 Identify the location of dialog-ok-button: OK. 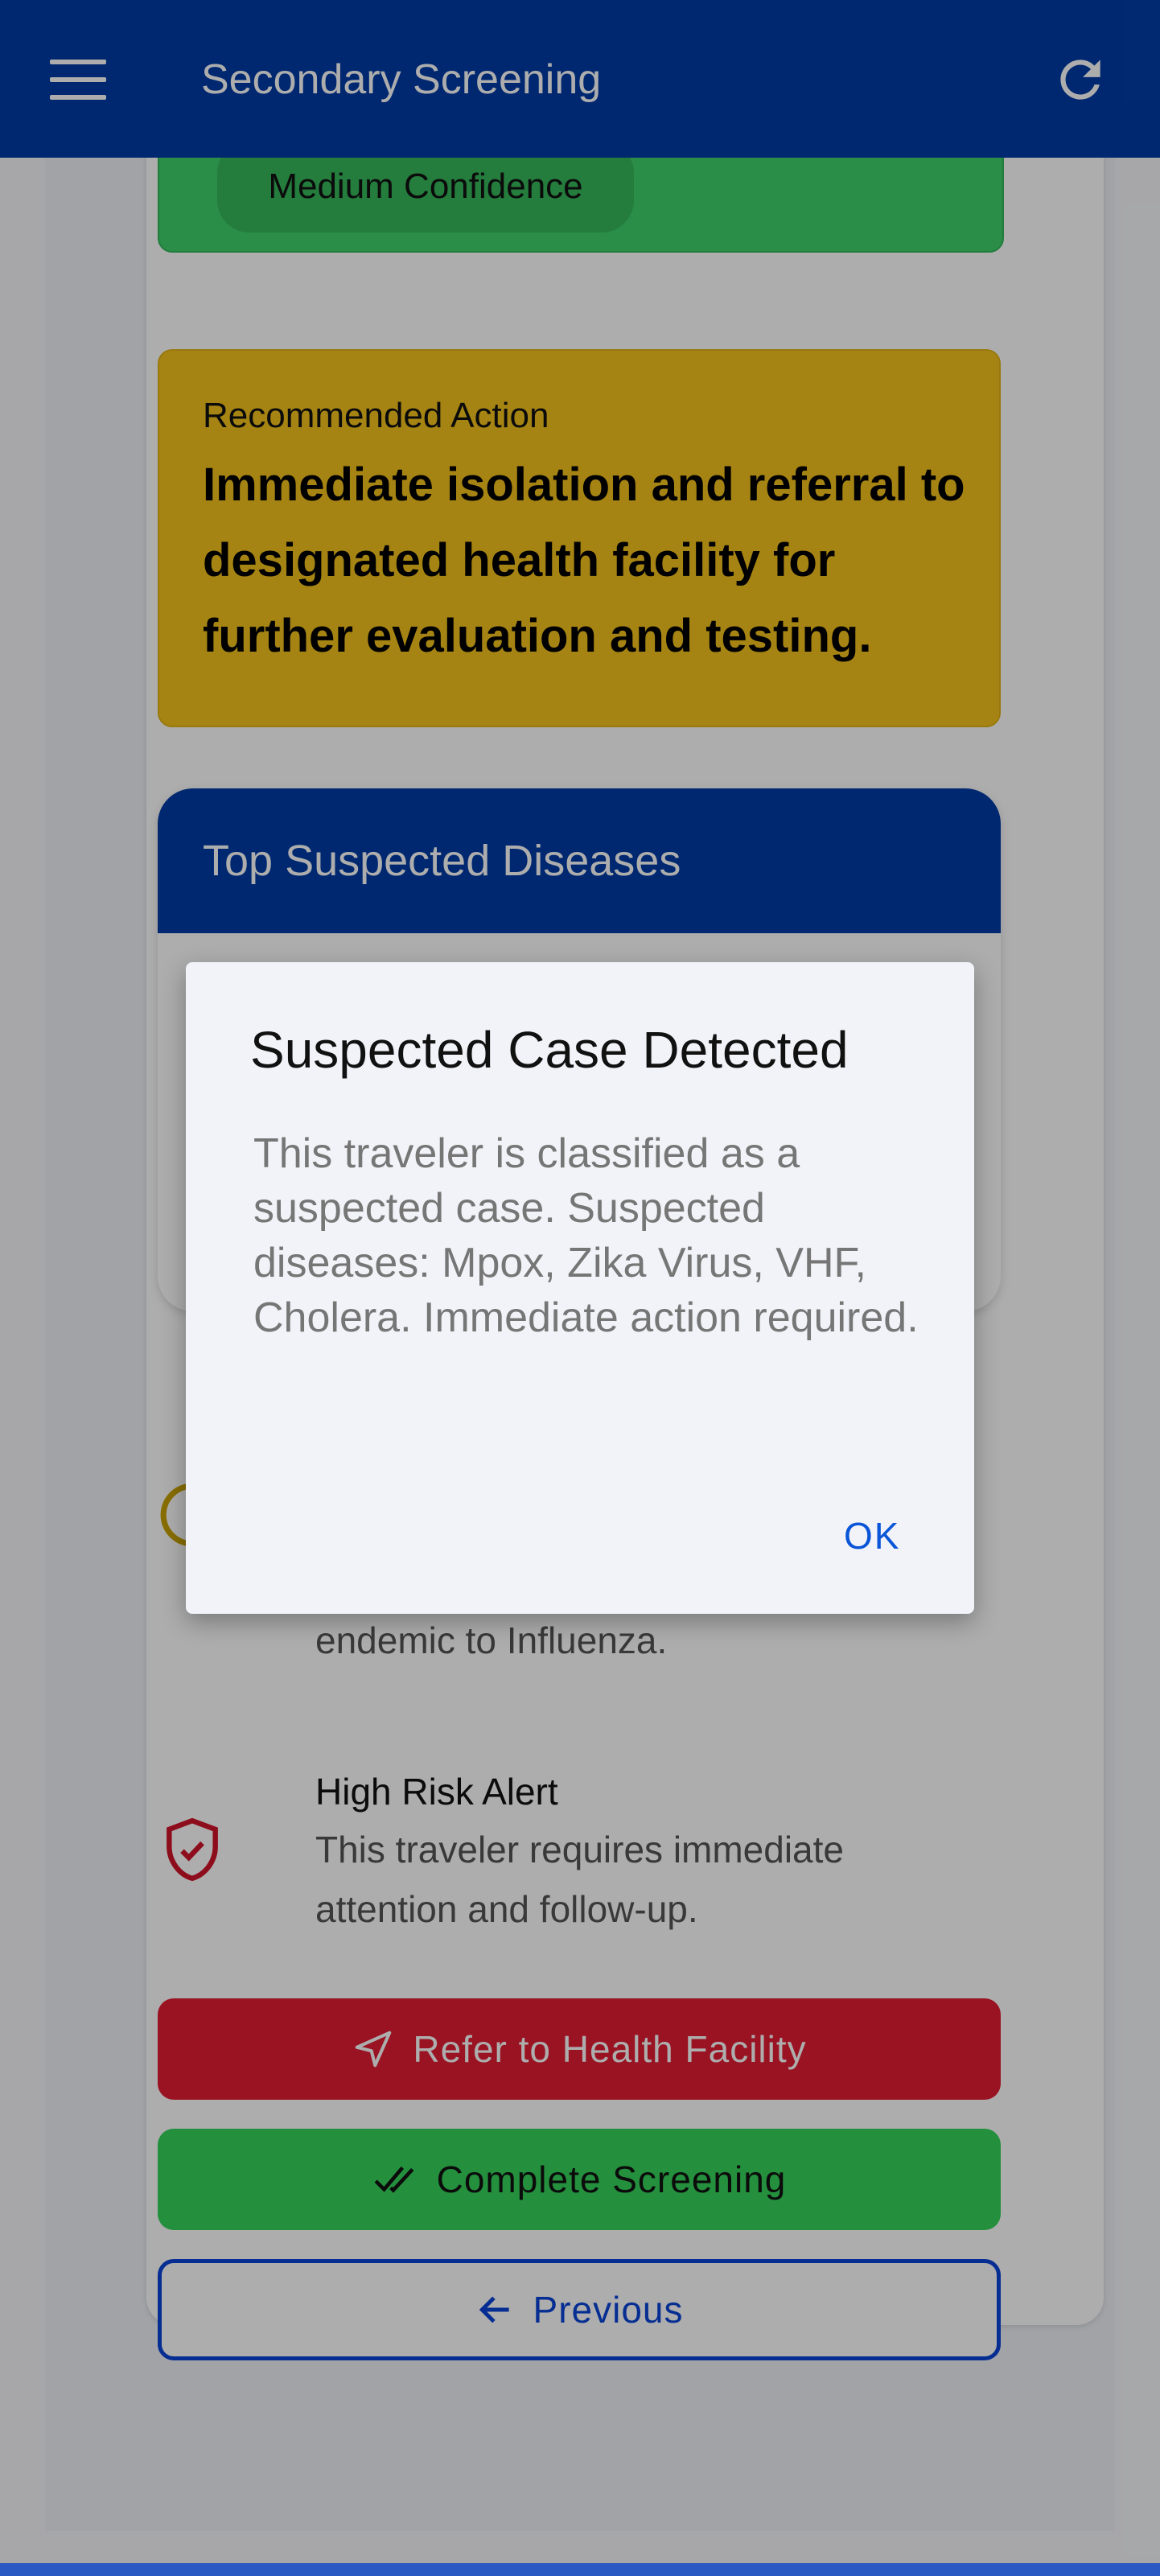
(872, 1535).